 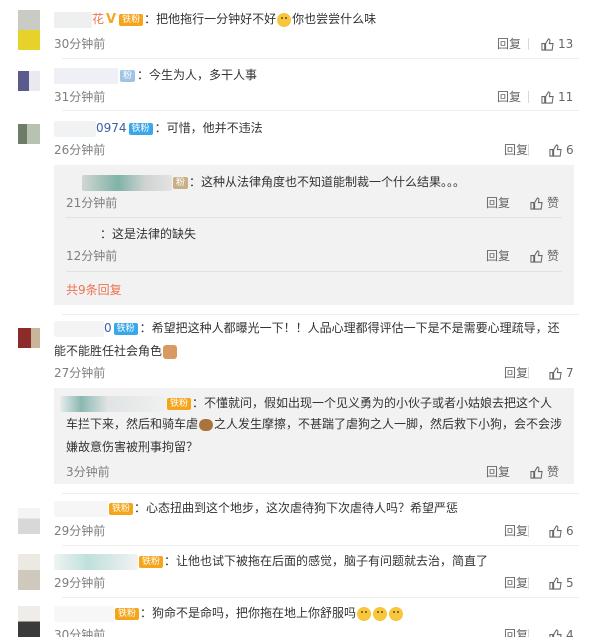 I want to click on like-button: 4, so click(x=561, y=632).